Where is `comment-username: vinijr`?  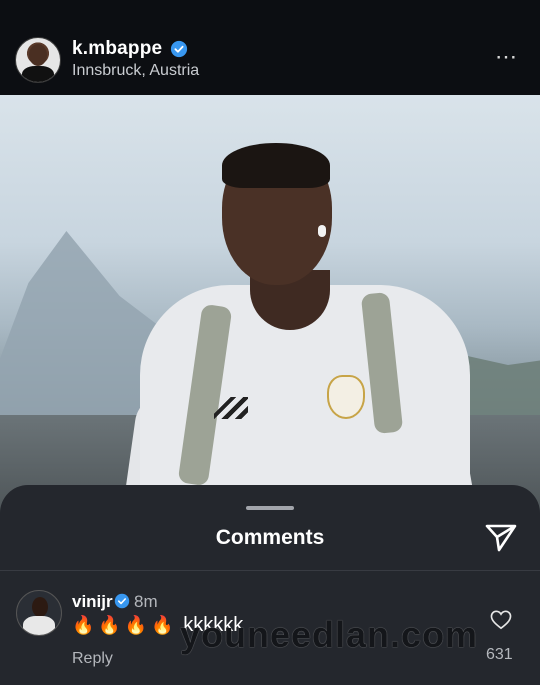 comment-username: vinijr is located at coordinates (92, 602).